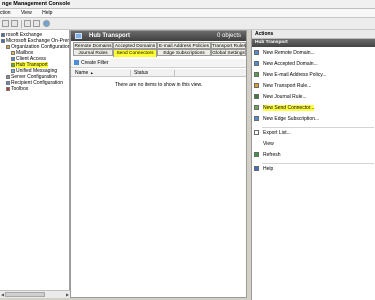 This screenshot has width=375, height=300. Describe the element at coordinates (27, 23) in the screenshot. I see `up-icon` at that location.